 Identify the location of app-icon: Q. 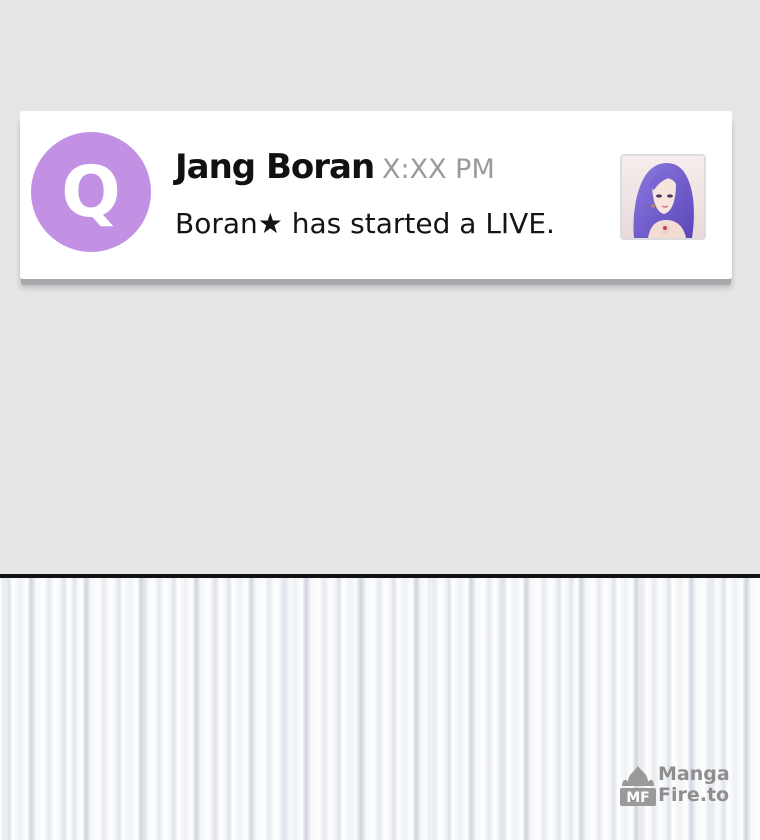
(91, 192).